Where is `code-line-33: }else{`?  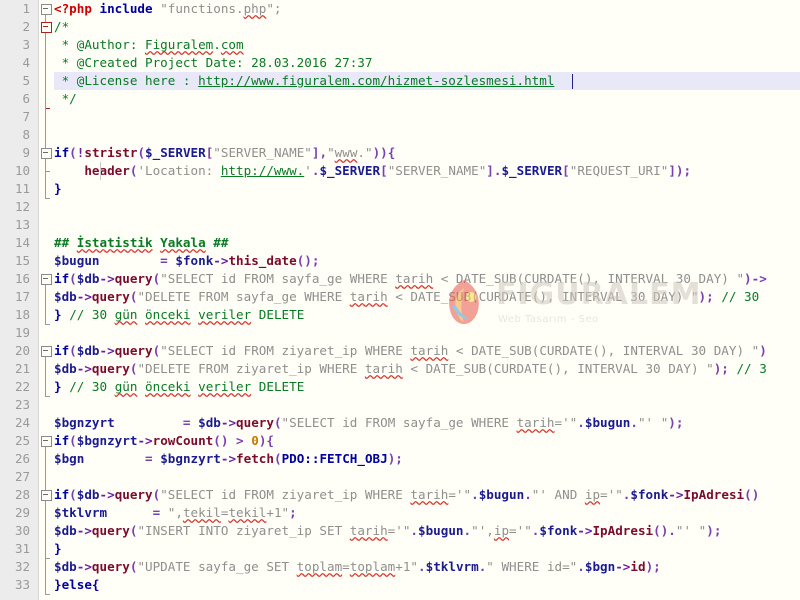 code-line-33: }else{ is located at coordinates (427, 585).